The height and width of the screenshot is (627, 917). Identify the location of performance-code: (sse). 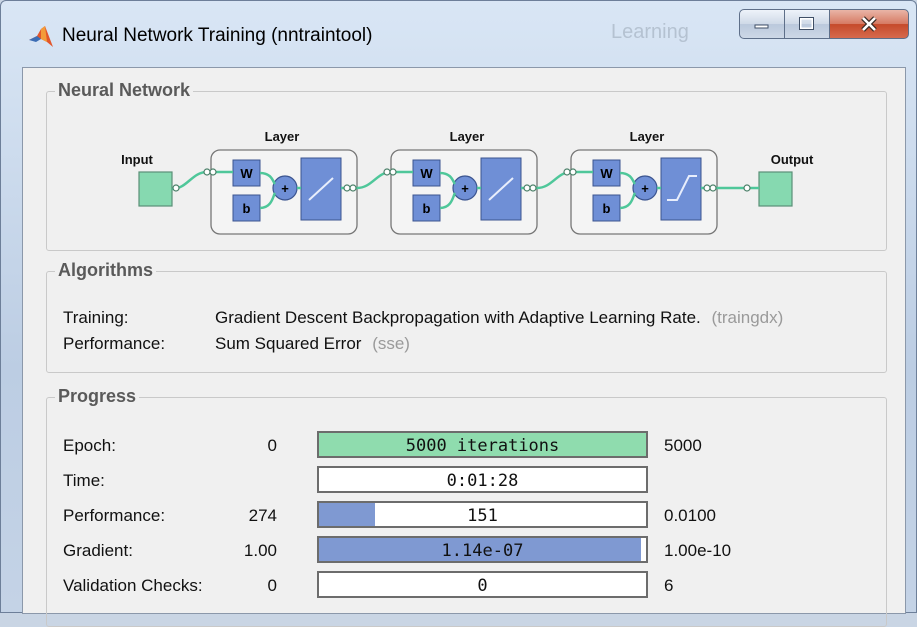
(391, 343).